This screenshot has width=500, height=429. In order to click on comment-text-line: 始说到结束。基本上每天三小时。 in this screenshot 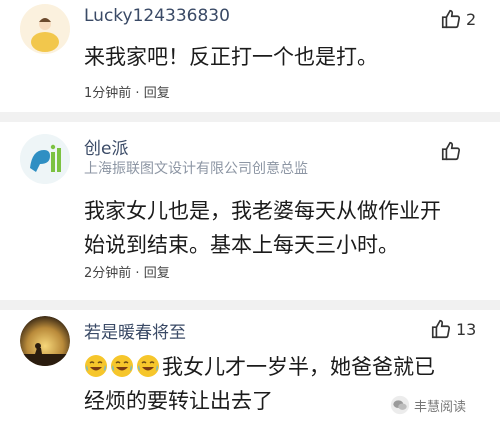, I will do `click(241, 245)`.